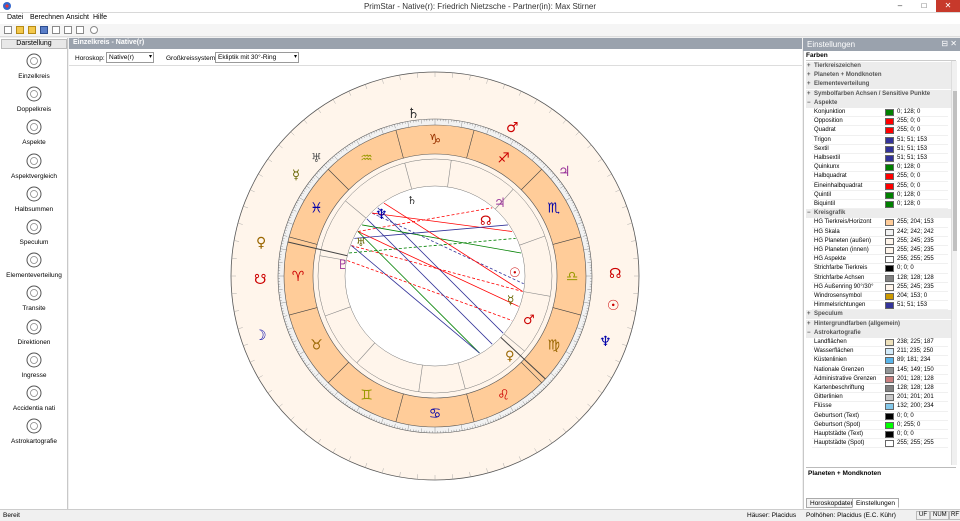 The height and width of the screenshot is (521, 960). I want to click on property-row: HG Planeten (außen) 255; 245; 235, so click(880, 241).